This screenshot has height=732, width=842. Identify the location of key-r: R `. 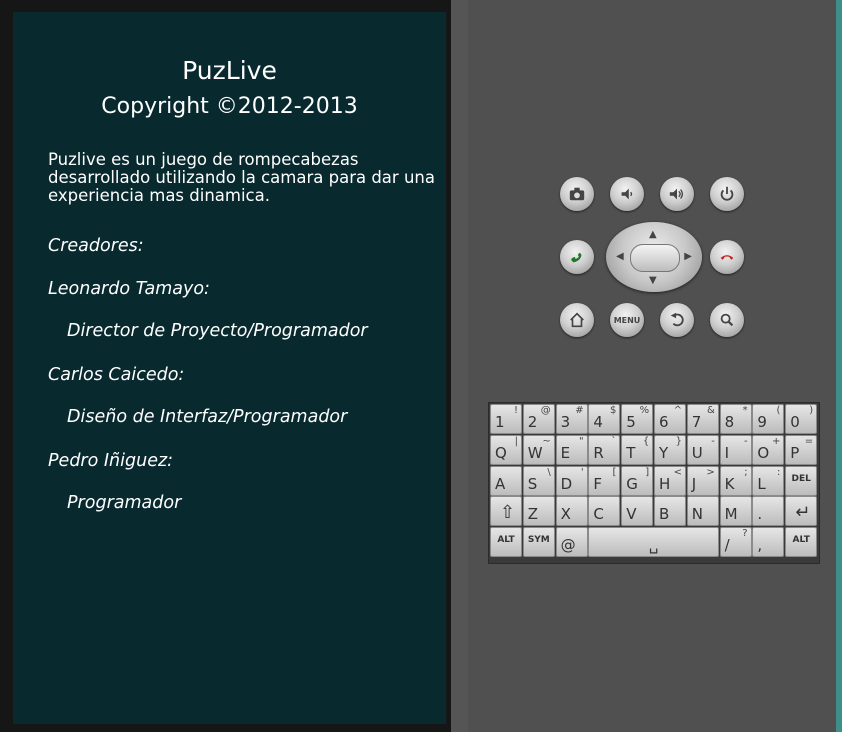
(604, 449).